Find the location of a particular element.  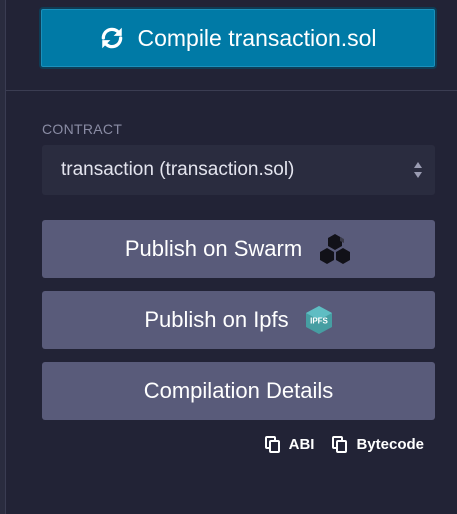

copy-abi-label: ABI is located at coordinates (301, 444).